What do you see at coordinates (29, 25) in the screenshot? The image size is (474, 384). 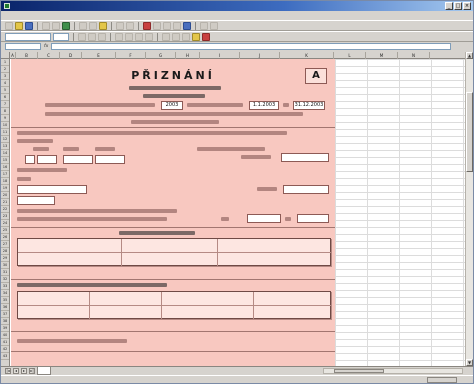 I see `save-icon` at bounding box center [29, 25].